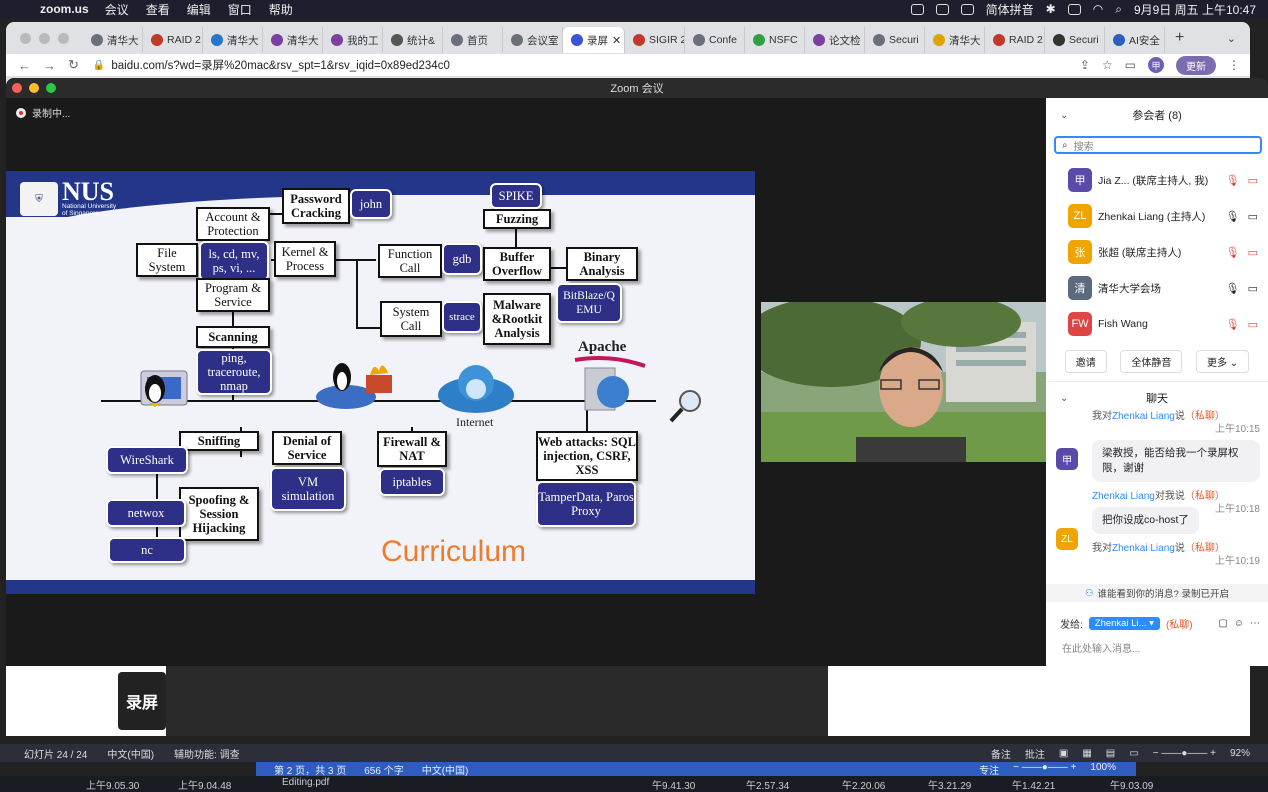 This screenshot has width=1268, height=792. I want to click on browser-tab: Securi, so click(1075, 40).